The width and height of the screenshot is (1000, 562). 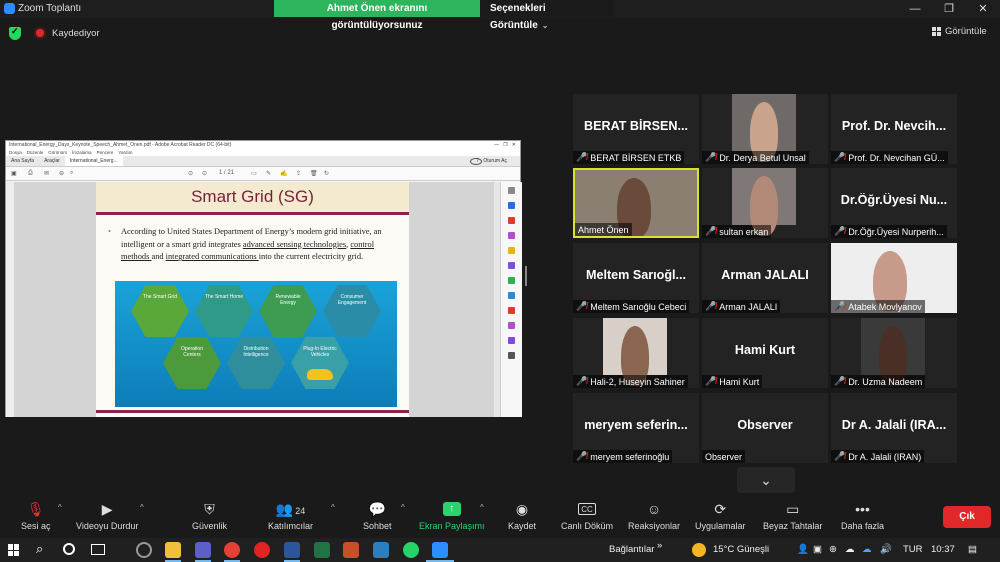 I want to click on speaker-icon: 🔊, so click(x=886, y=549).